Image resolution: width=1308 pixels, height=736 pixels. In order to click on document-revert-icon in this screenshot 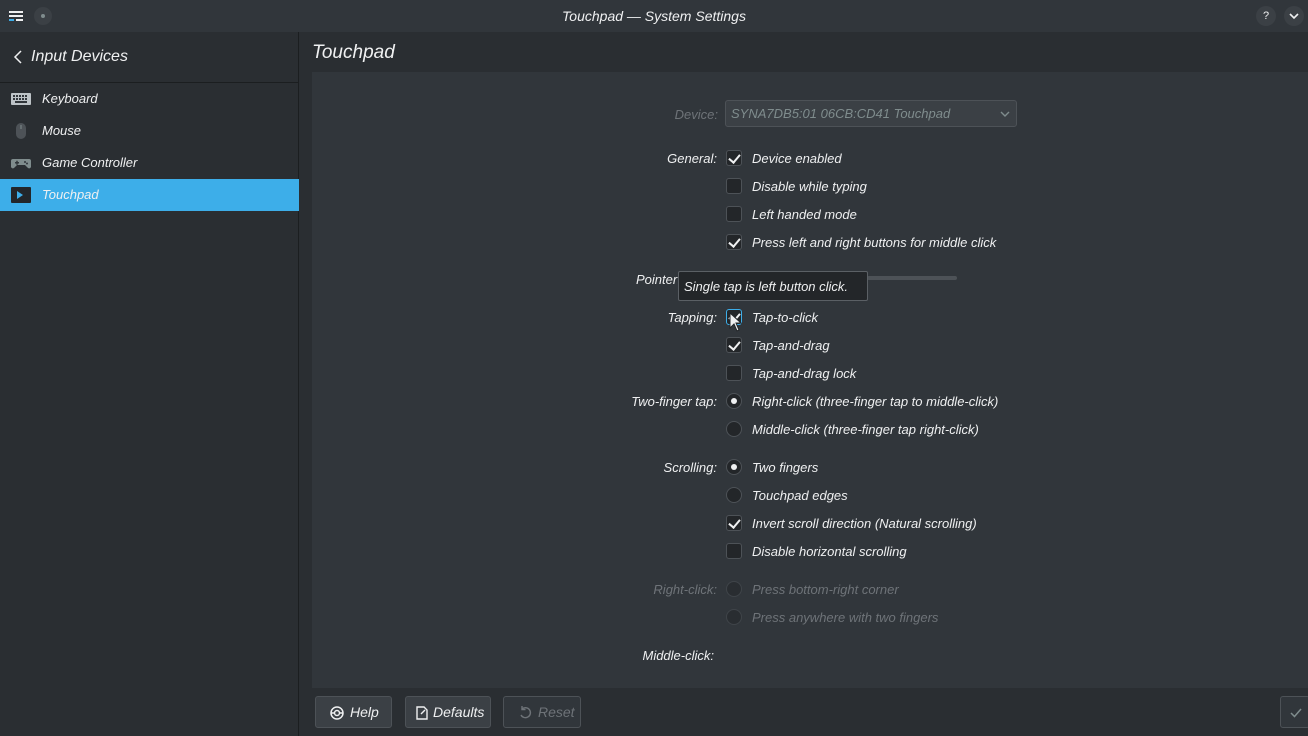, I will do `click(422, 713)`.